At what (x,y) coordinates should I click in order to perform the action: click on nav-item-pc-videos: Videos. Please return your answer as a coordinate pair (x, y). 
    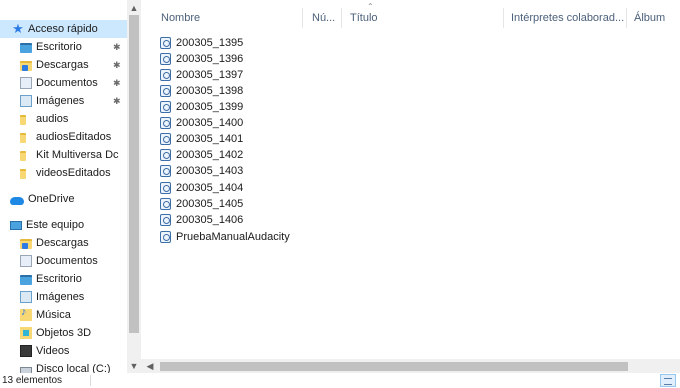
    Looking at the image, I should click on (63, 351).